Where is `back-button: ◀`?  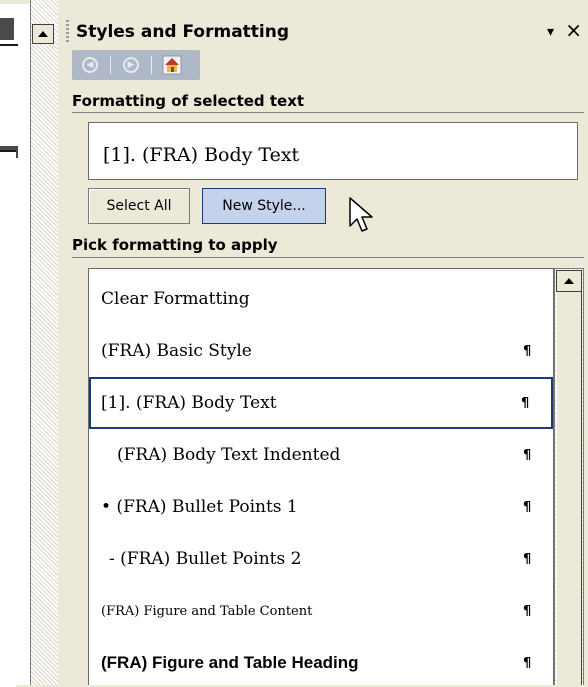
back-button: ◀ is located at coordinates (90, 65).